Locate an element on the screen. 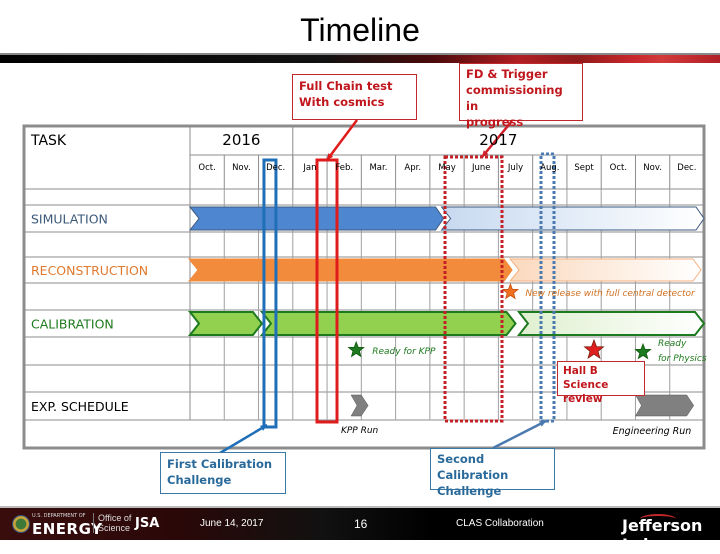 This screenshot has width=720, height=554. jefferson-lab-logo: Jefferson Lab is located at coordinates (662, 535).